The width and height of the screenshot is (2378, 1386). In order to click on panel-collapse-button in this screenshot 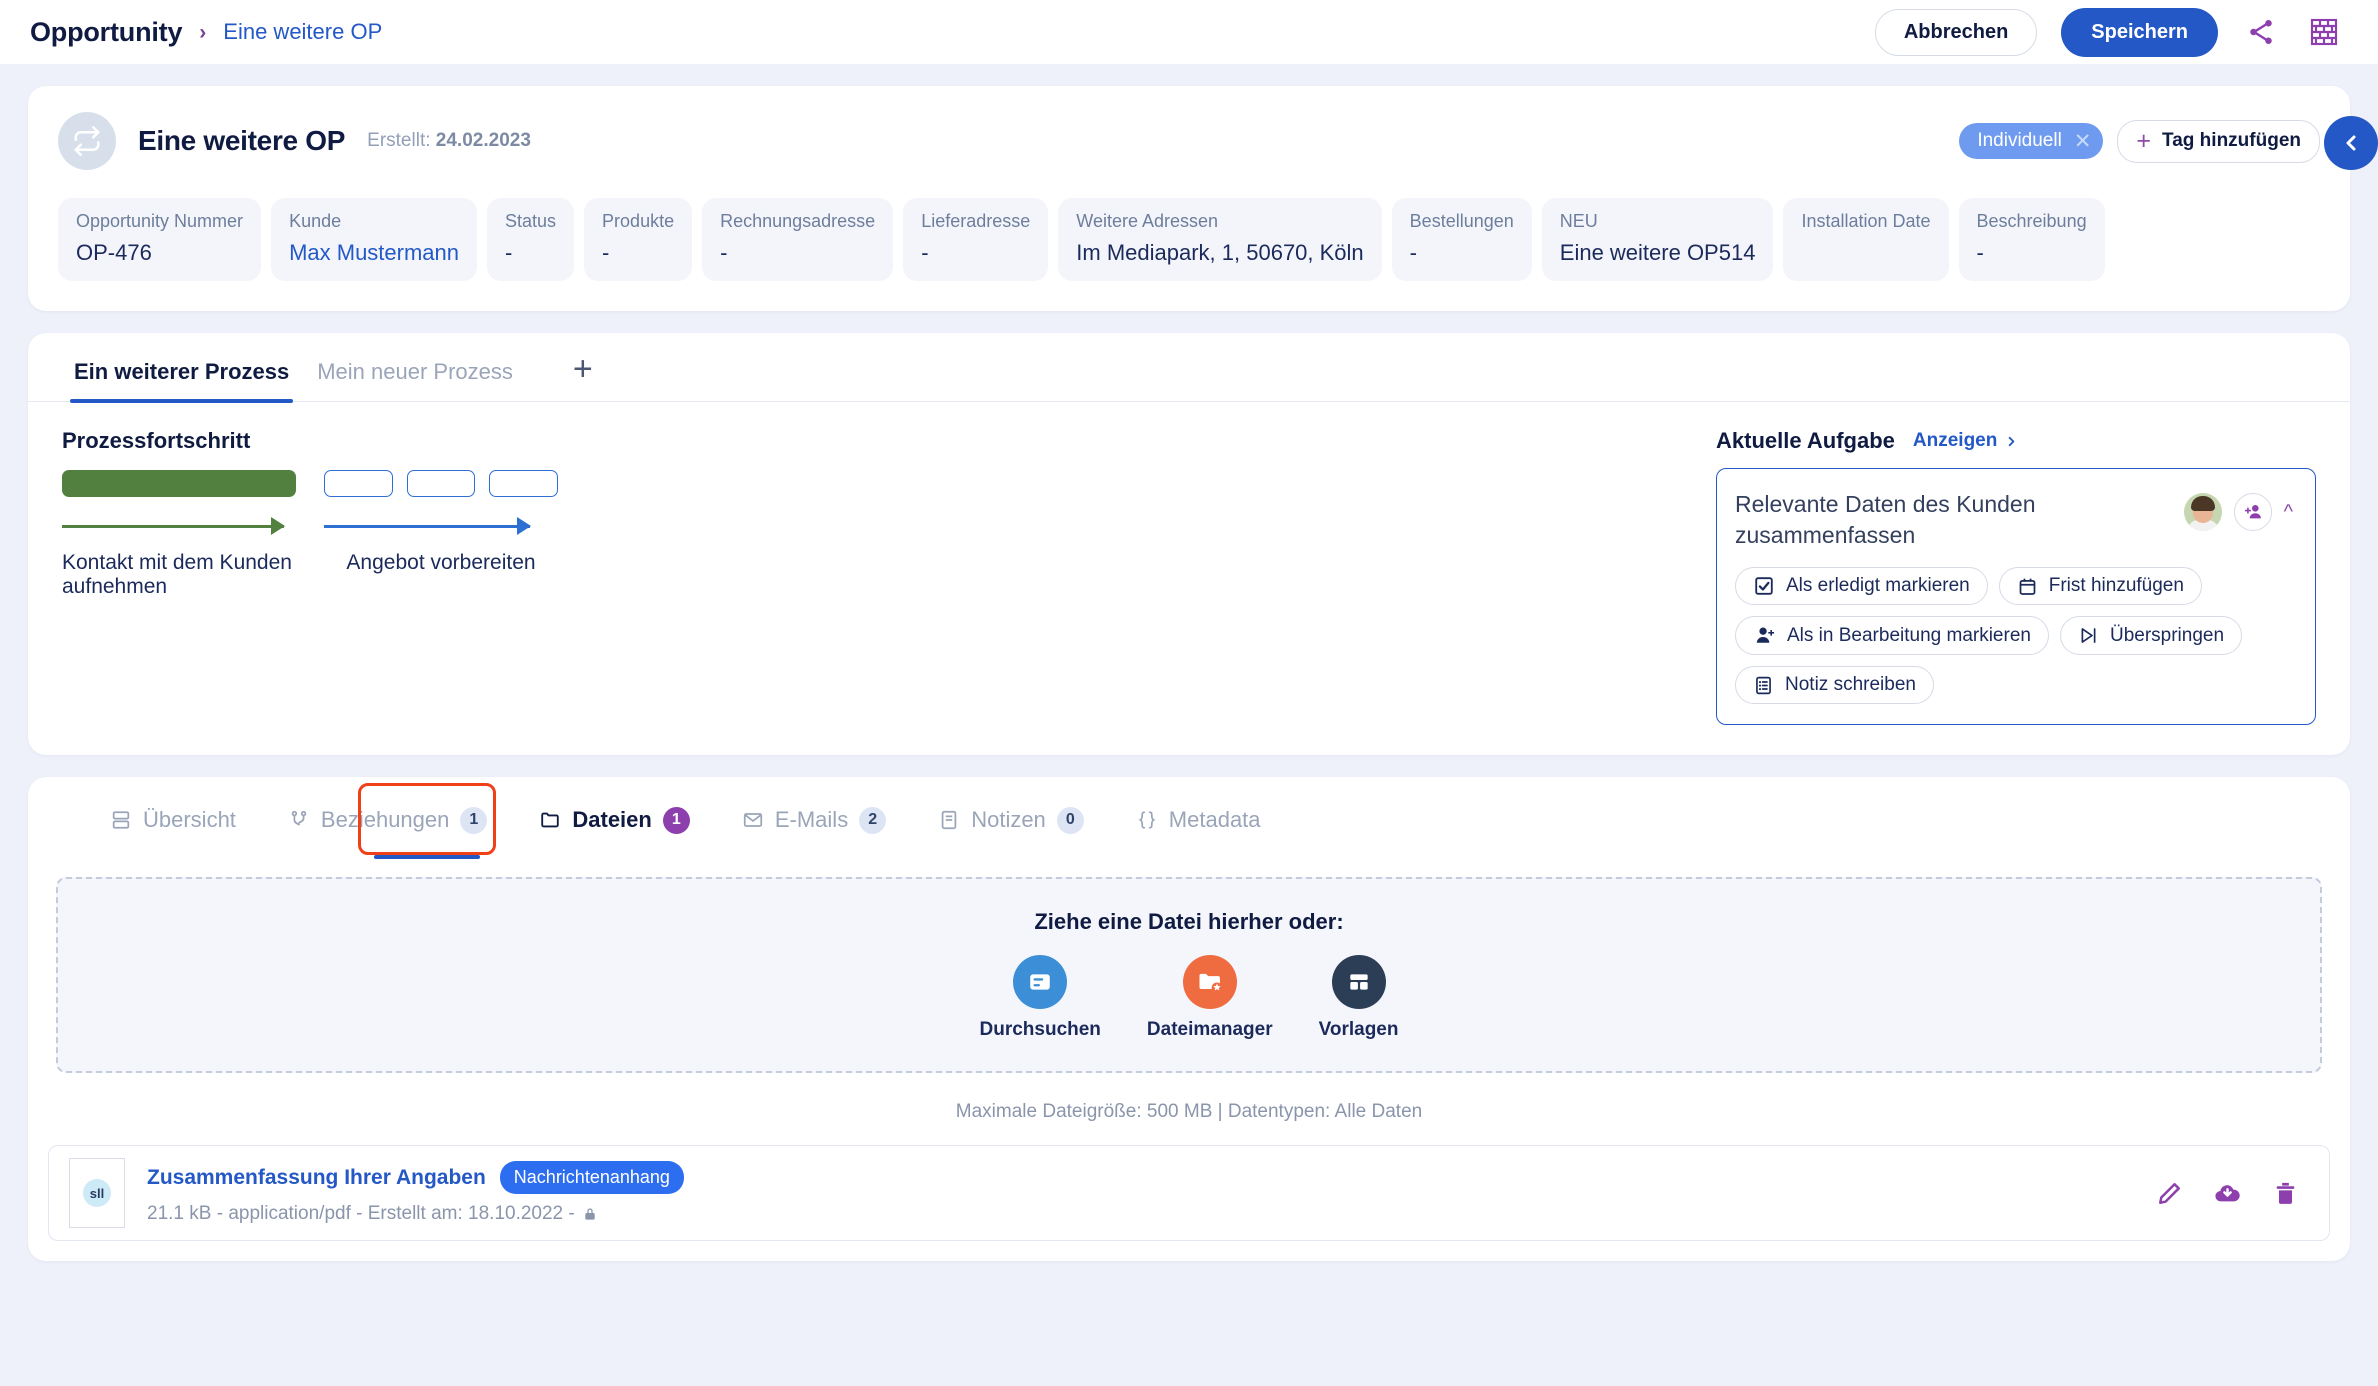, I will do `click(2351, 143)`.